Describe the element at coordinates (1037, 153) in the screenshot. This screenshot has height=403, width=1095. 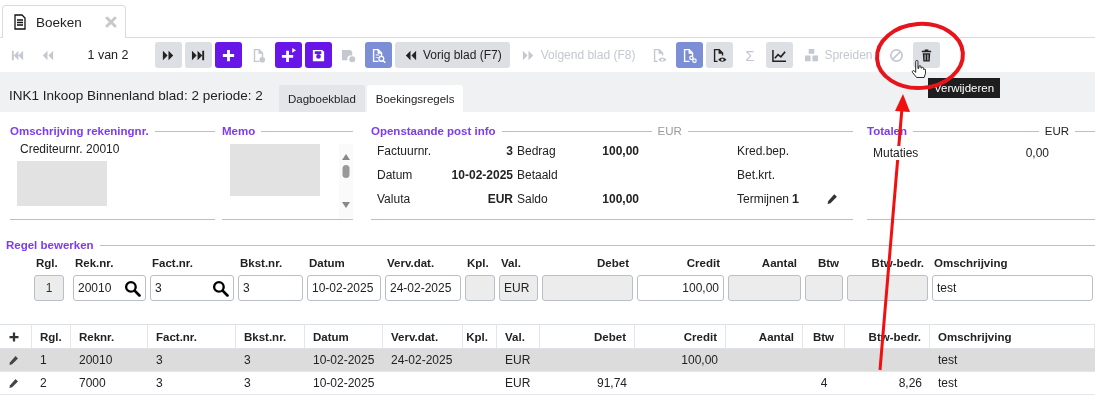
I see `total-value: 0,00` at that location.